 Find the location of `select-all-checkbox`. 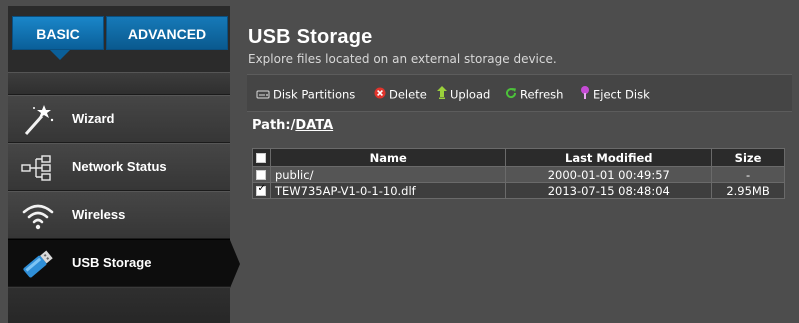

select-all-checkbox is located at coordinates (261, 158).